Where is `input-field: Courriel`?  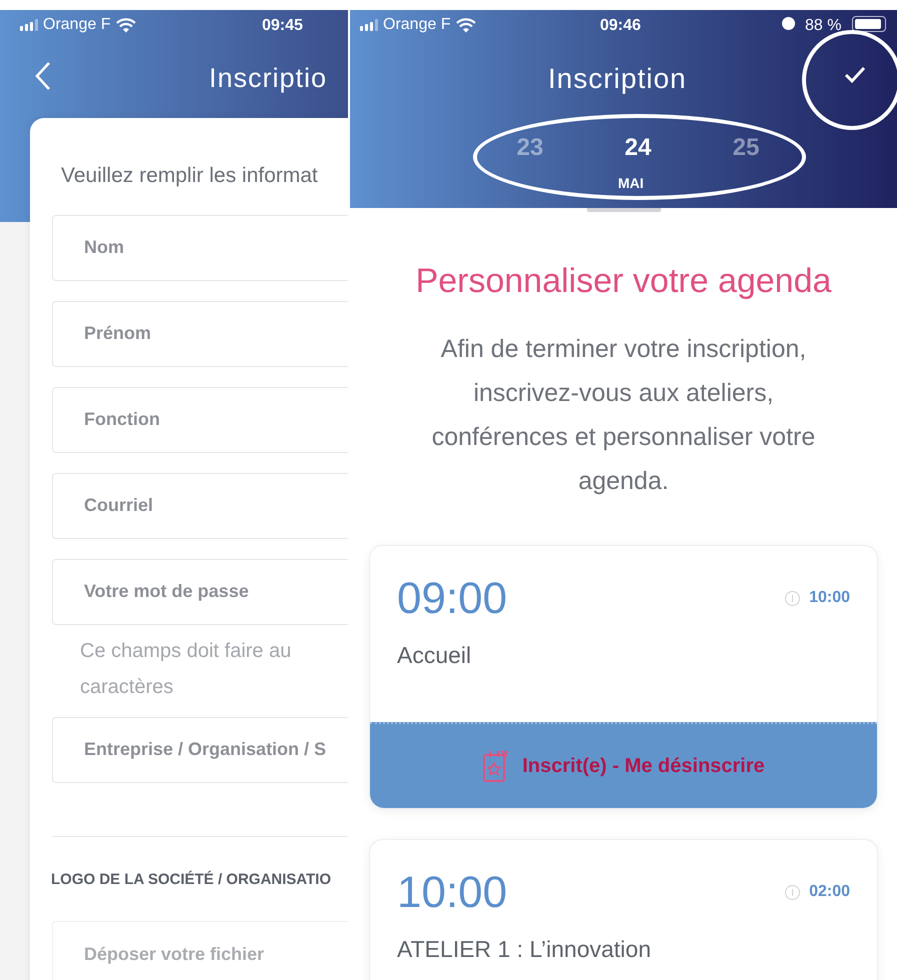 input-field: Courriel is located at coordinates (200, 505).